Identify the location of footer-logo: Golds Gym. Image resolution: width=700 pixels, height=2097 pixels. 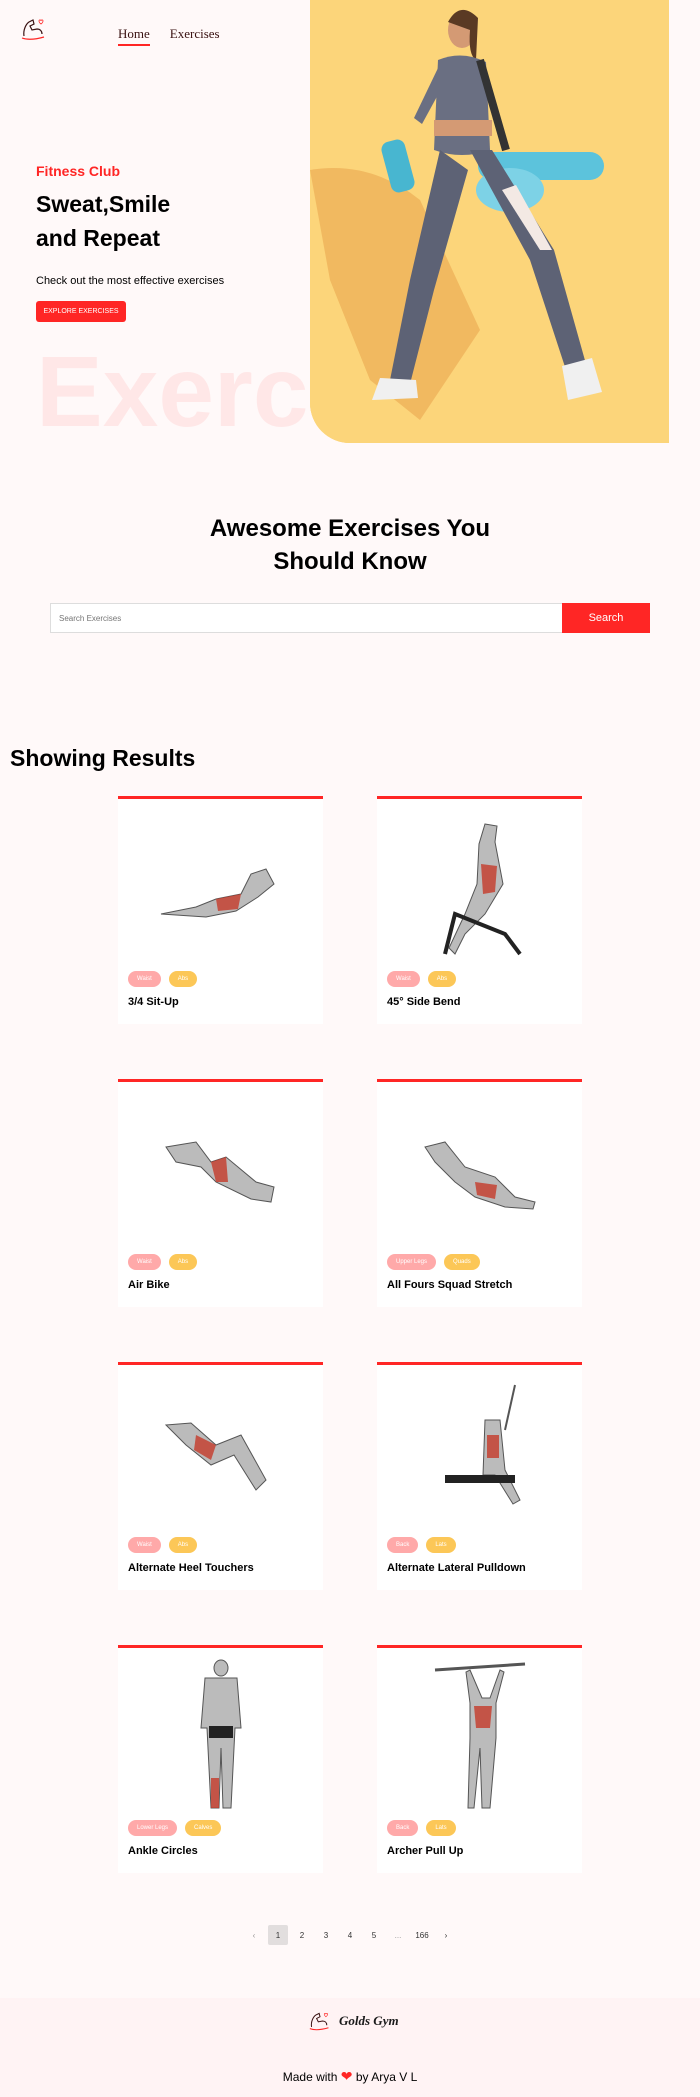
(353, 2021).